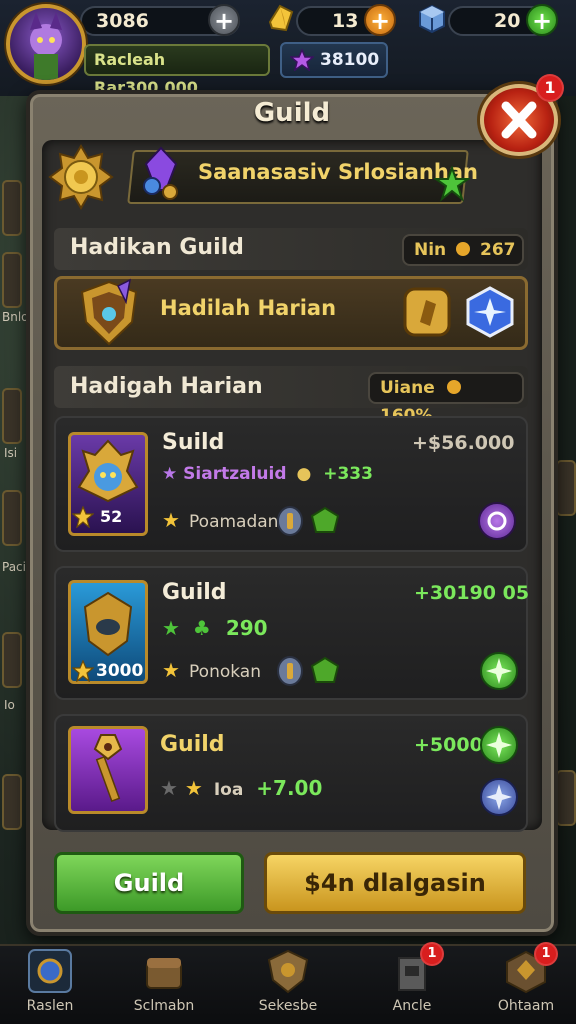 This screenshot has height=1024, width=576. I want to click on green-star-icon: ★, so click(171, 628).